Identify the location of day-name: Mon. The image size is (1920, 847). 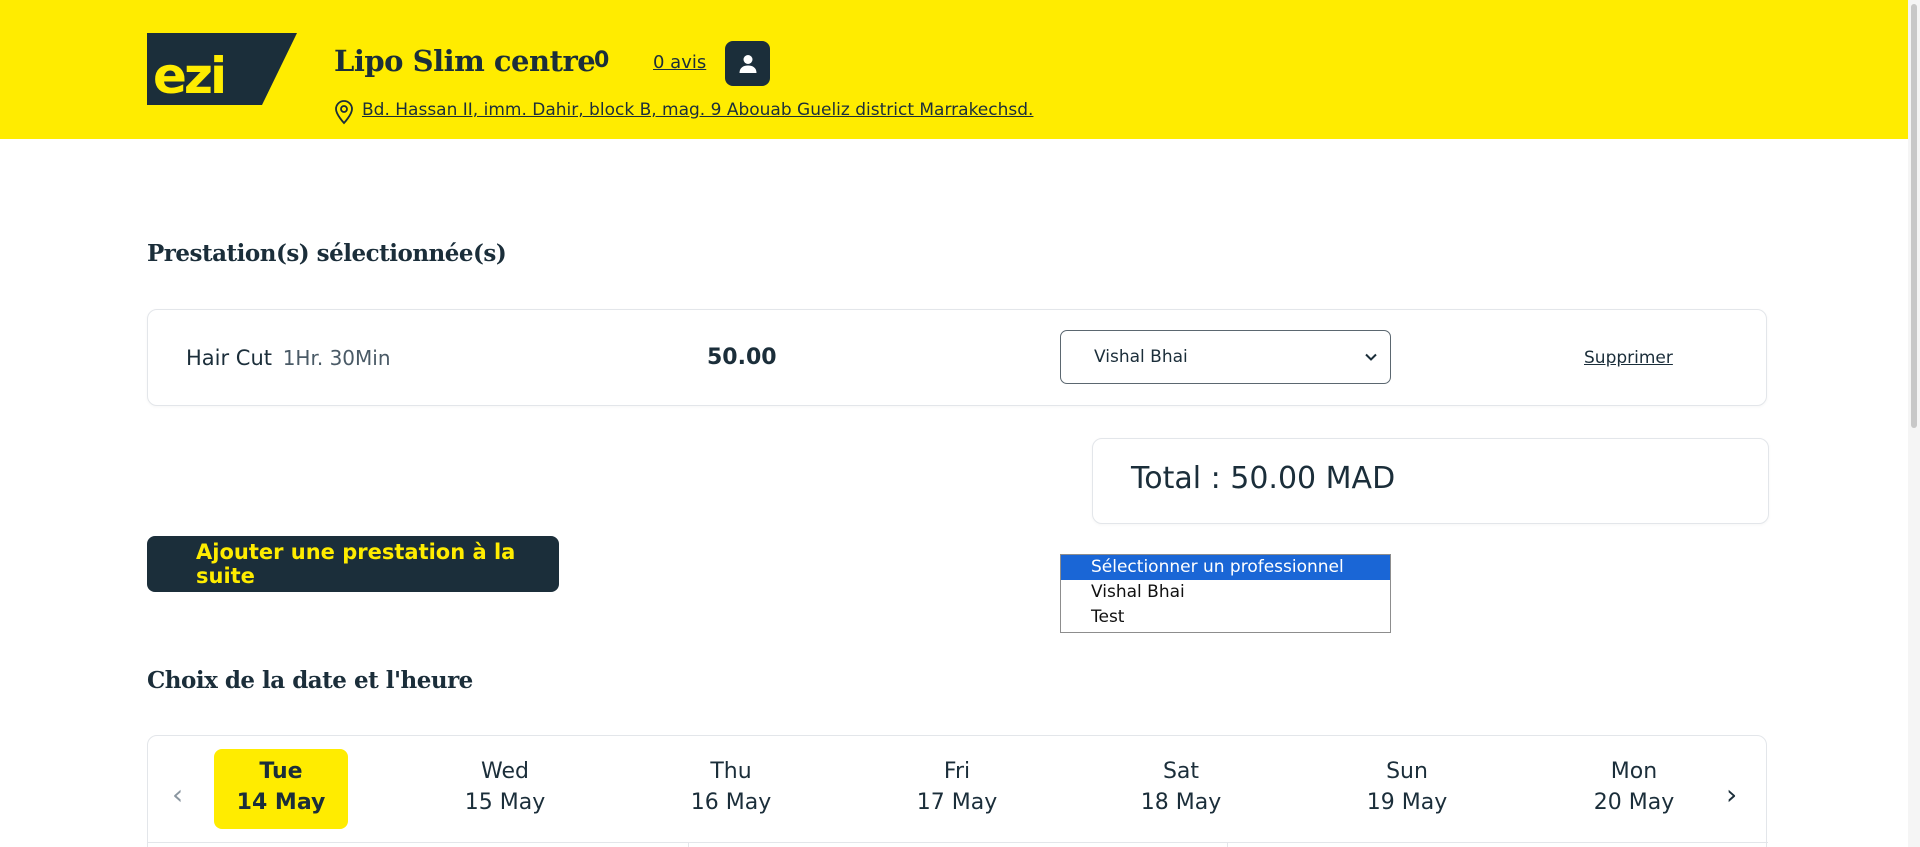
(1634, 771).